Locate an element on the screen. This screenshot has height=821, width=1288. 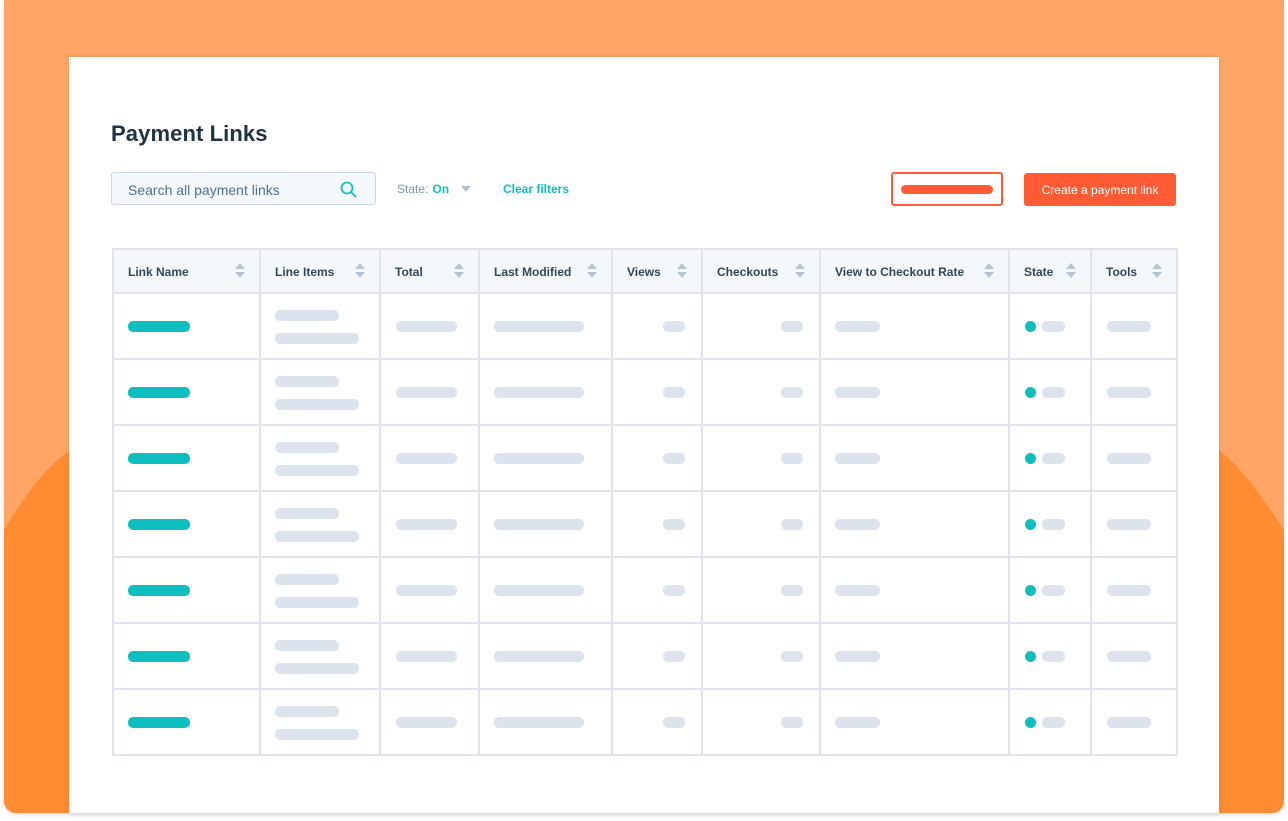
search-box is located at coordinates (243, 189).